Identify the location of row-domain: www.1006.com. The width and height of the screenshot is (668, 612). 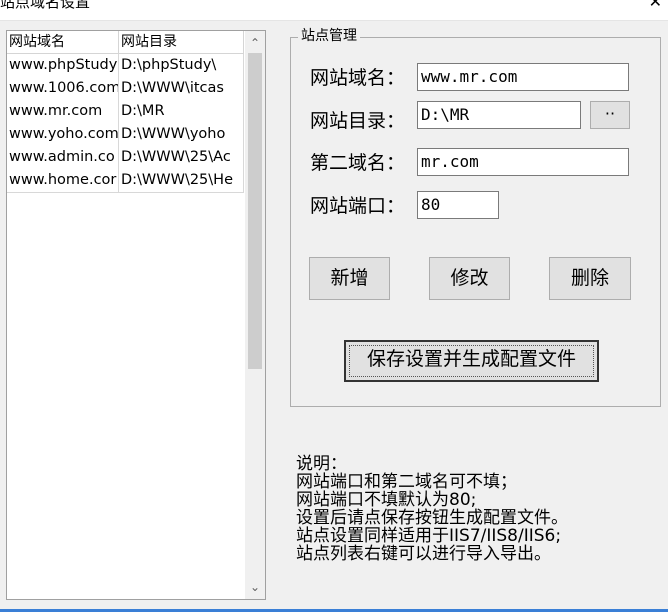
(63, 88).